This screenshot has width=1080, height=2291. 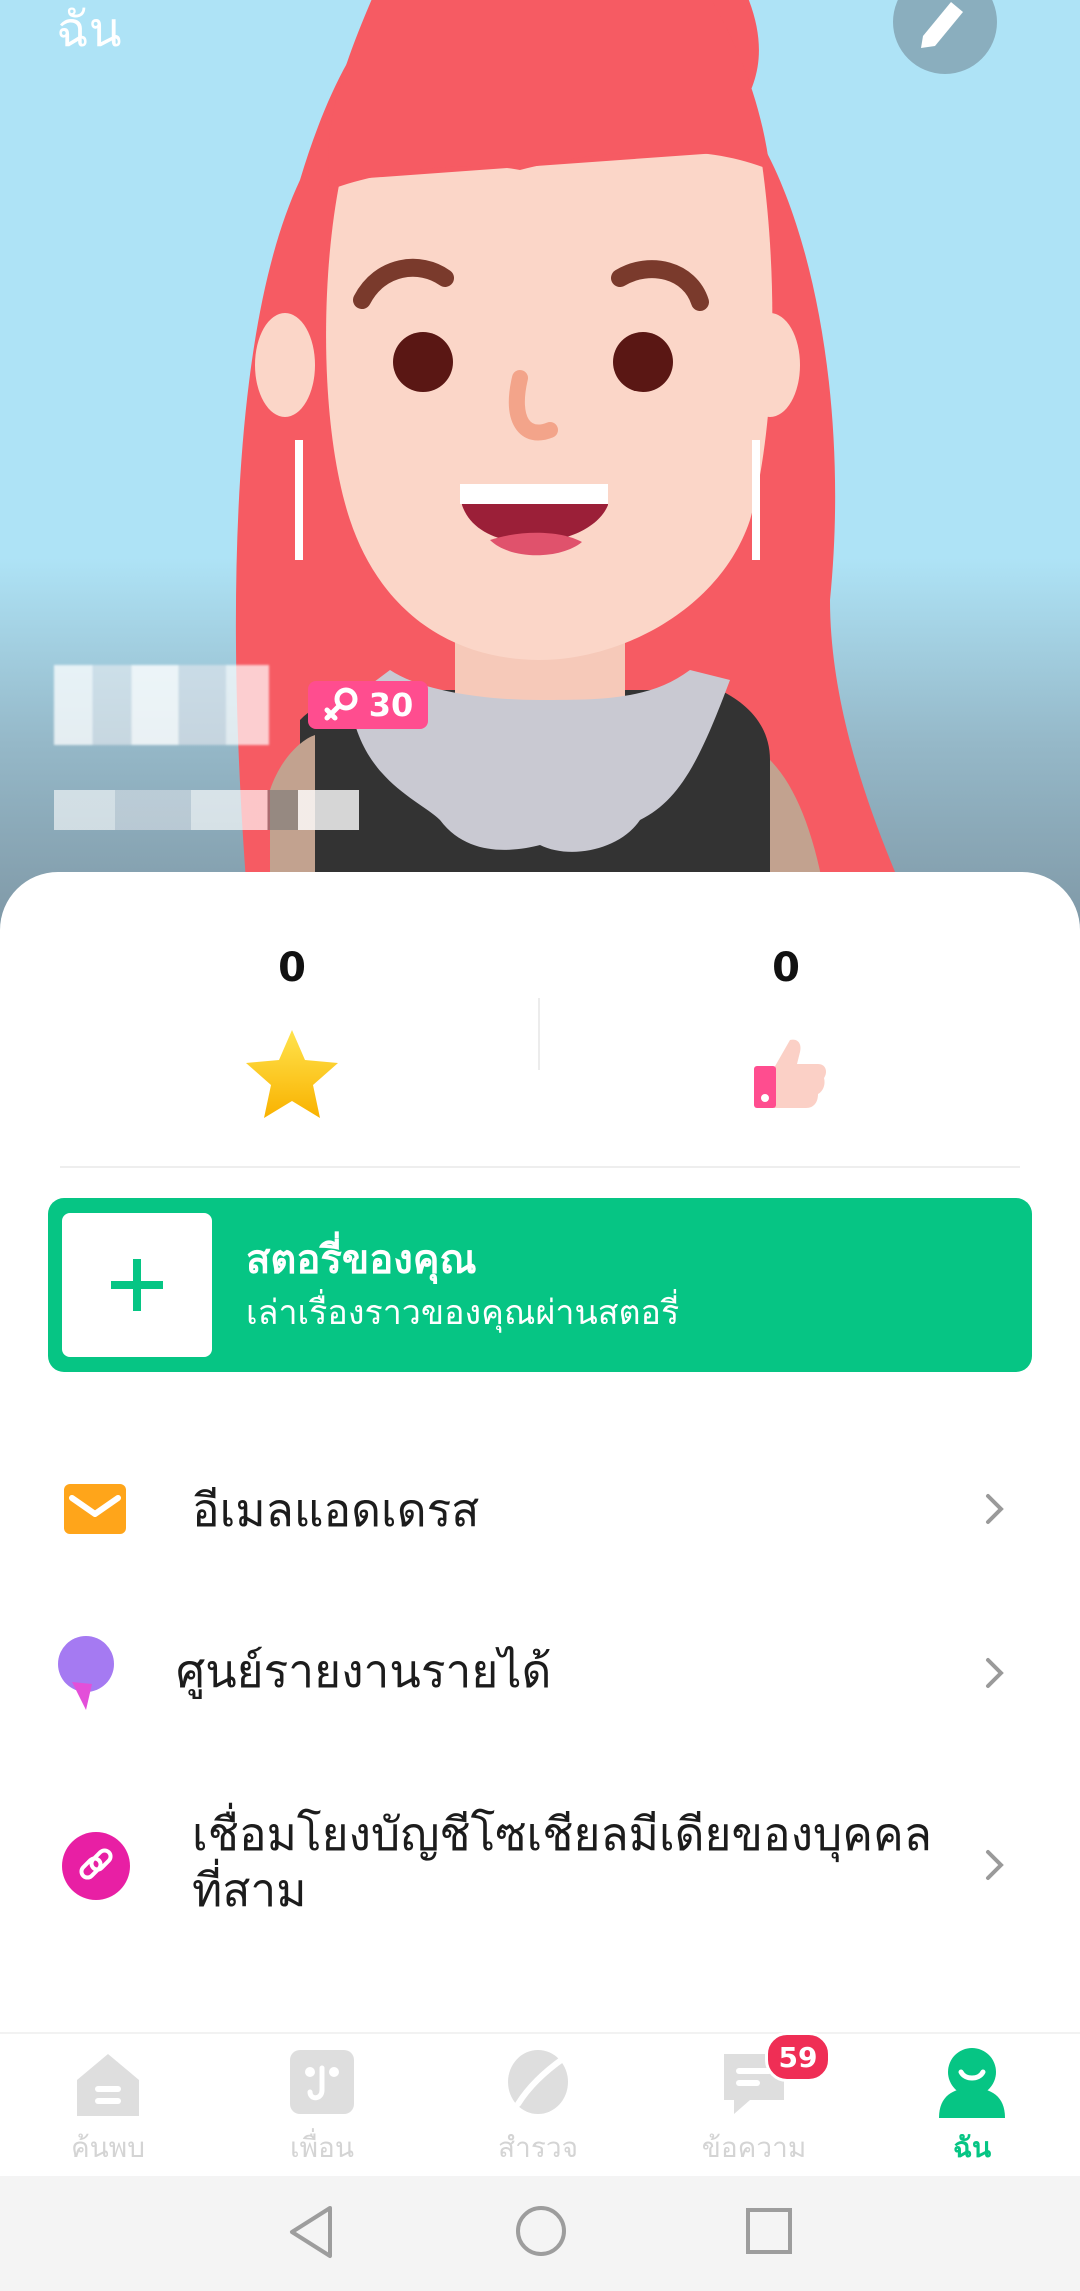 I want to click on edit-icon, so click(x=942, y=25).